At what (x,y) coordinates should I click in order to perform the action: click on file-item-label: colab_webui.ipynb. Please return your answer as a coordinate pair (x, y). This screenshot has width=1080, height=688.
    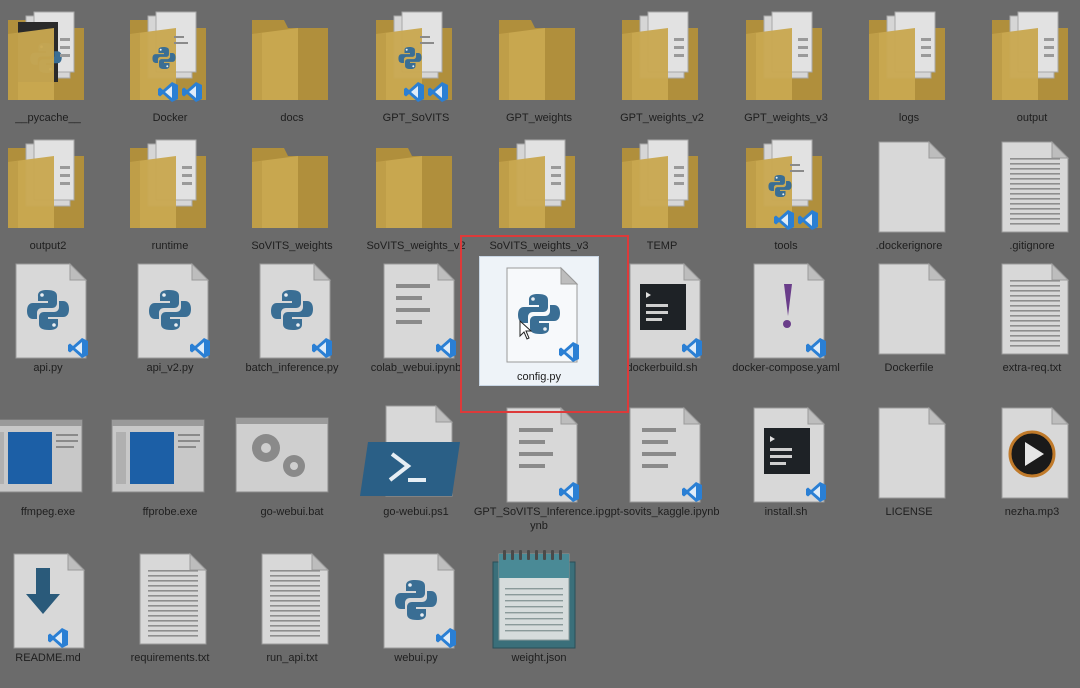
    Looking at the image, I should click on (416, 368).